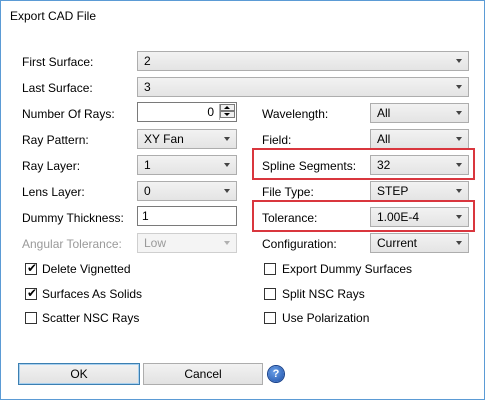  I want to click on scatter-nsc-rays-checkbox, so click(31, 318).